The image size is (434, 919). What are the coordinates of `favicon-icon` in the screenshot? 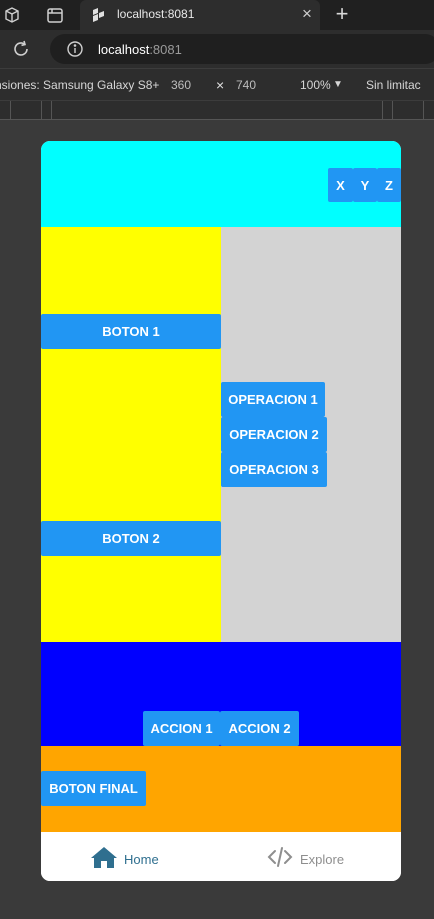 It's located at (98, 15).